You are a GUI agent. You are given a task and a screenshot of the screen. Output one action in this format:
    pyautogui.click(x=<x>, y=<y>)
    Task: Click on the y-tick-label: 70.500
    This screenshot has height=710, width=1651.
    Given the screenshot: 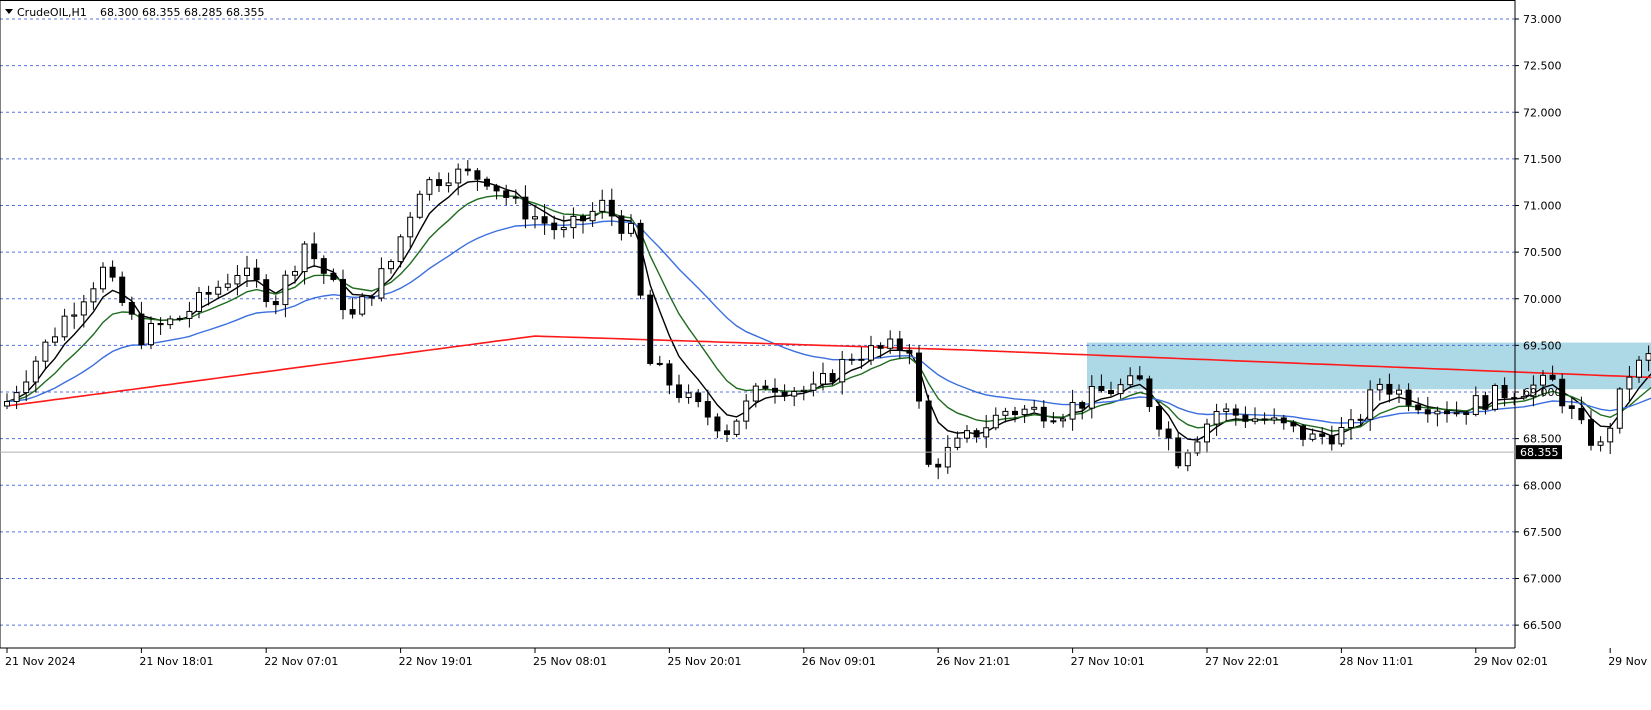 What is the action you would take?
    pyautogui.click(x=1542, y=252)
    